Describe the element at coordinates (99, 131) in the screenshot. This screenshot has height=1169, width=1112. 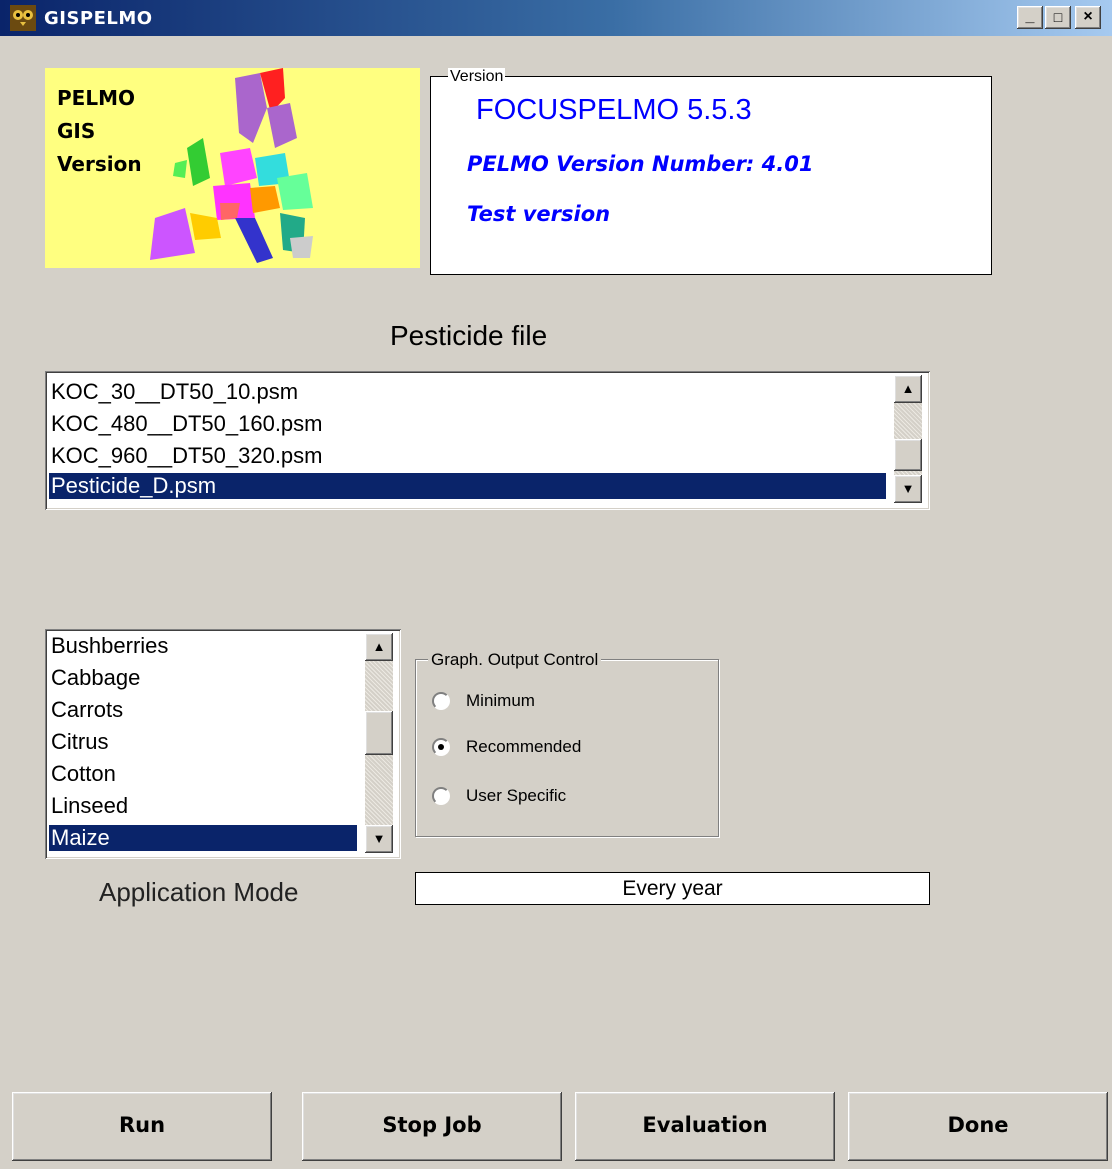
I see `logo-text: PELMO GIS Version` at that location.